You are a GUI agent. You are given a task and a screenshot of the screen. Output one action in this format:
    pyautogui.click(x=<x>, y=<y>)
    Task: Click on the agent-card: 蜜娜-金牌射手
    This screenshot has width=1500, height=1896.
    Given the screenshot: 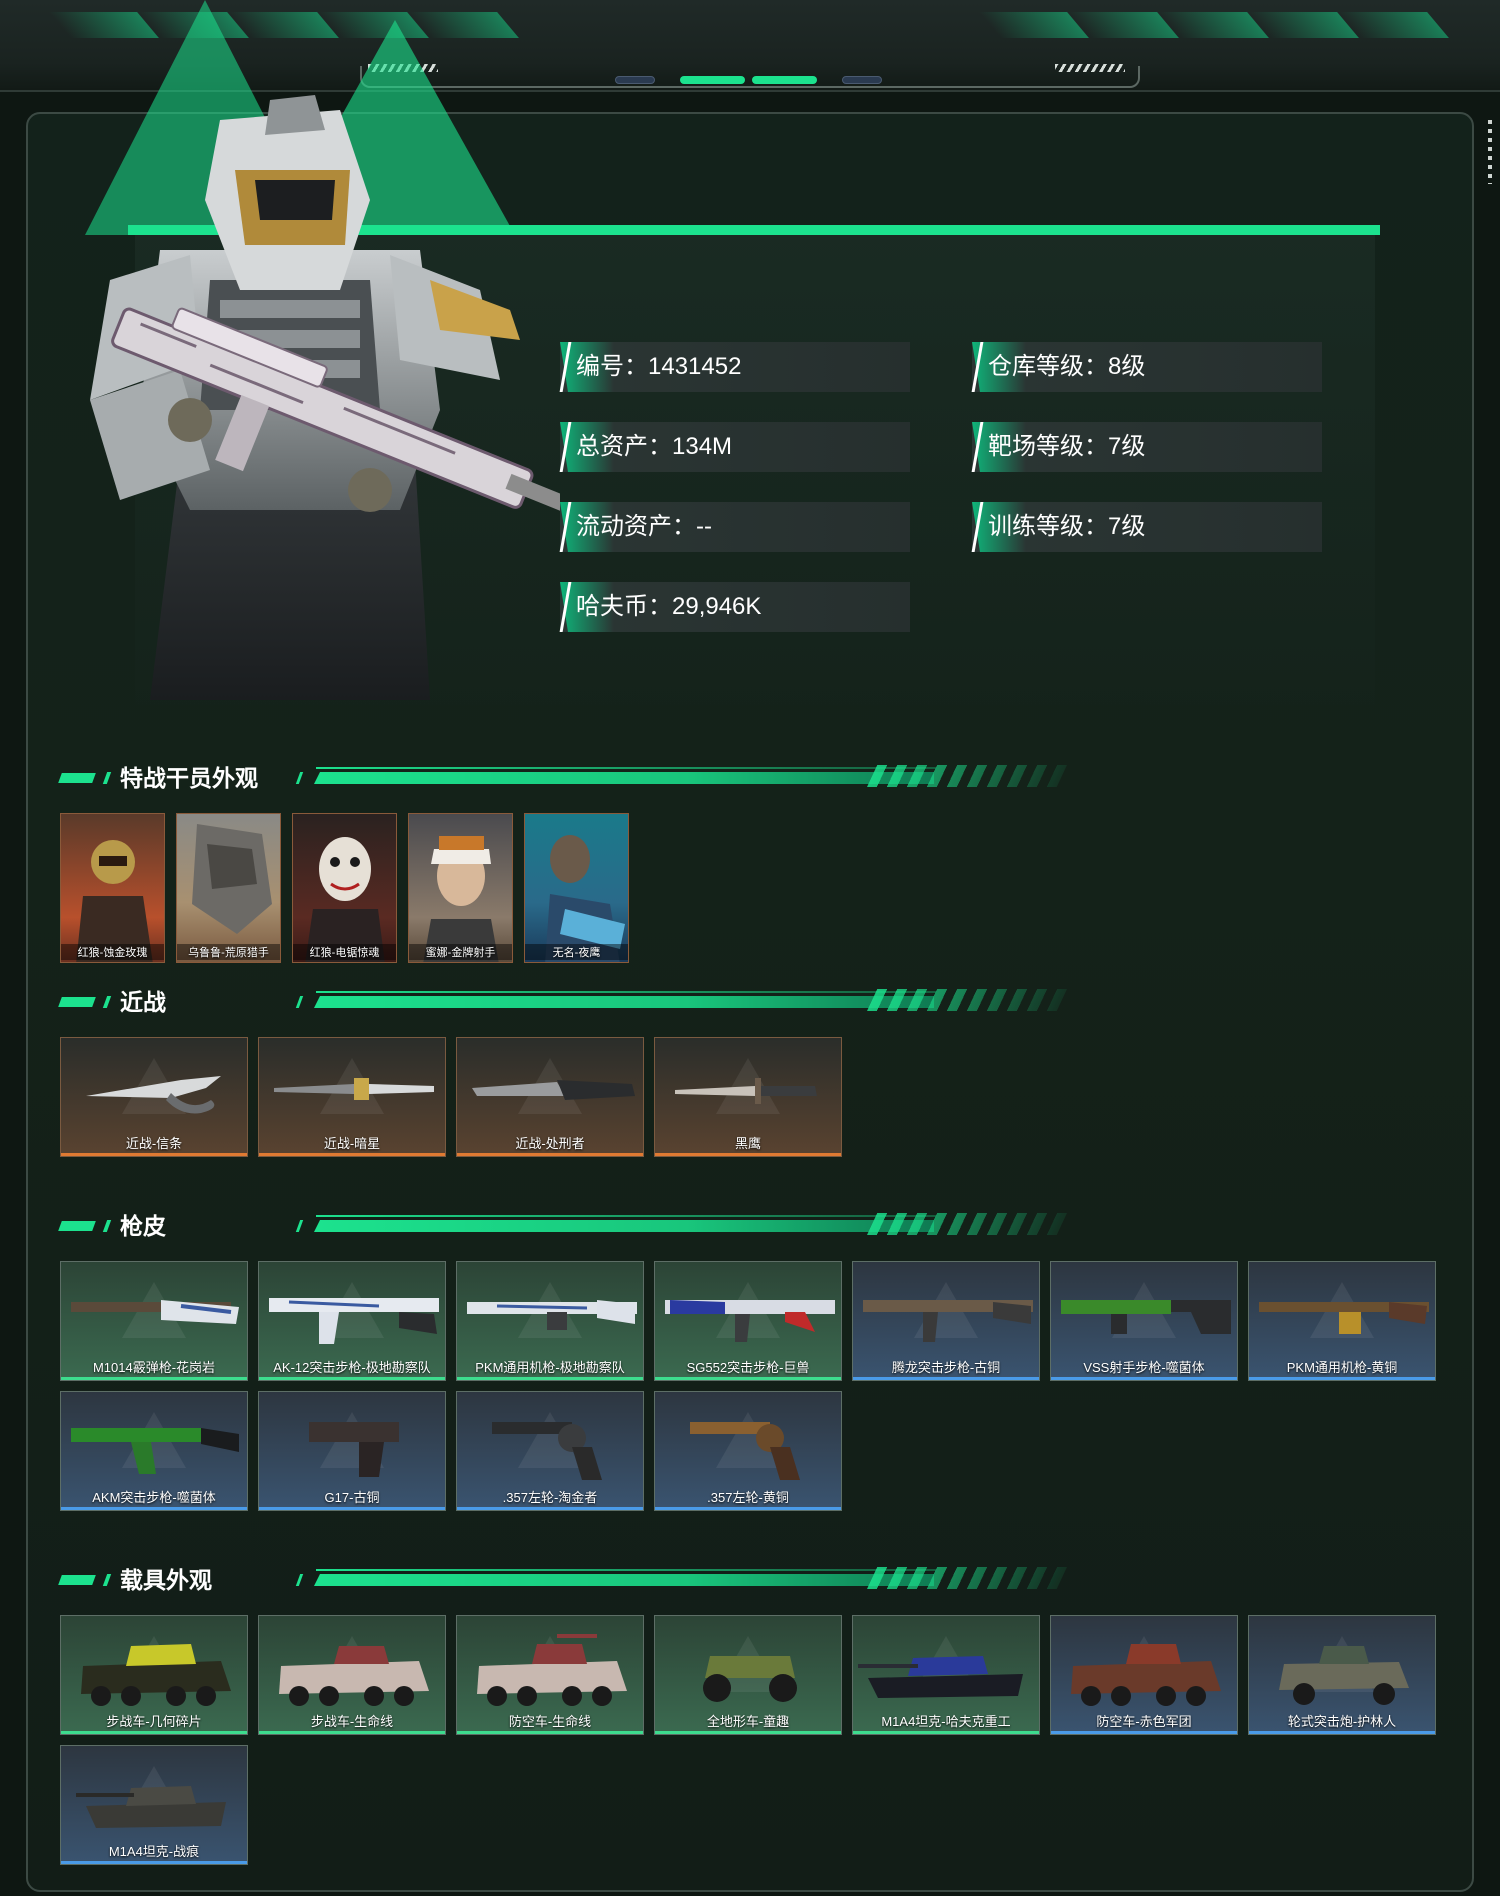 What is the action you would take?
    pyautogui.click(x=460, y=888)
    